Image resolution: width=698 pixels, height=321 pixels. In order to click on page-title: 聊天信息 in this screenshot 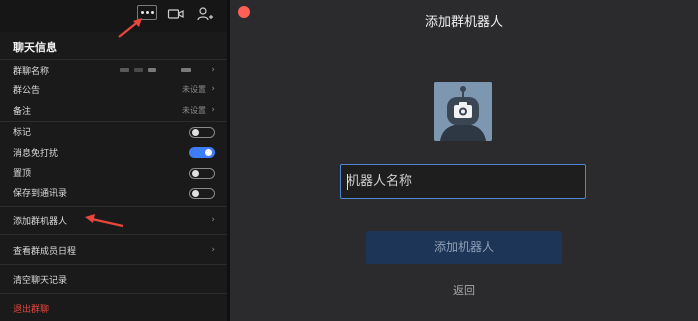, I will do `click(35, 47)`.